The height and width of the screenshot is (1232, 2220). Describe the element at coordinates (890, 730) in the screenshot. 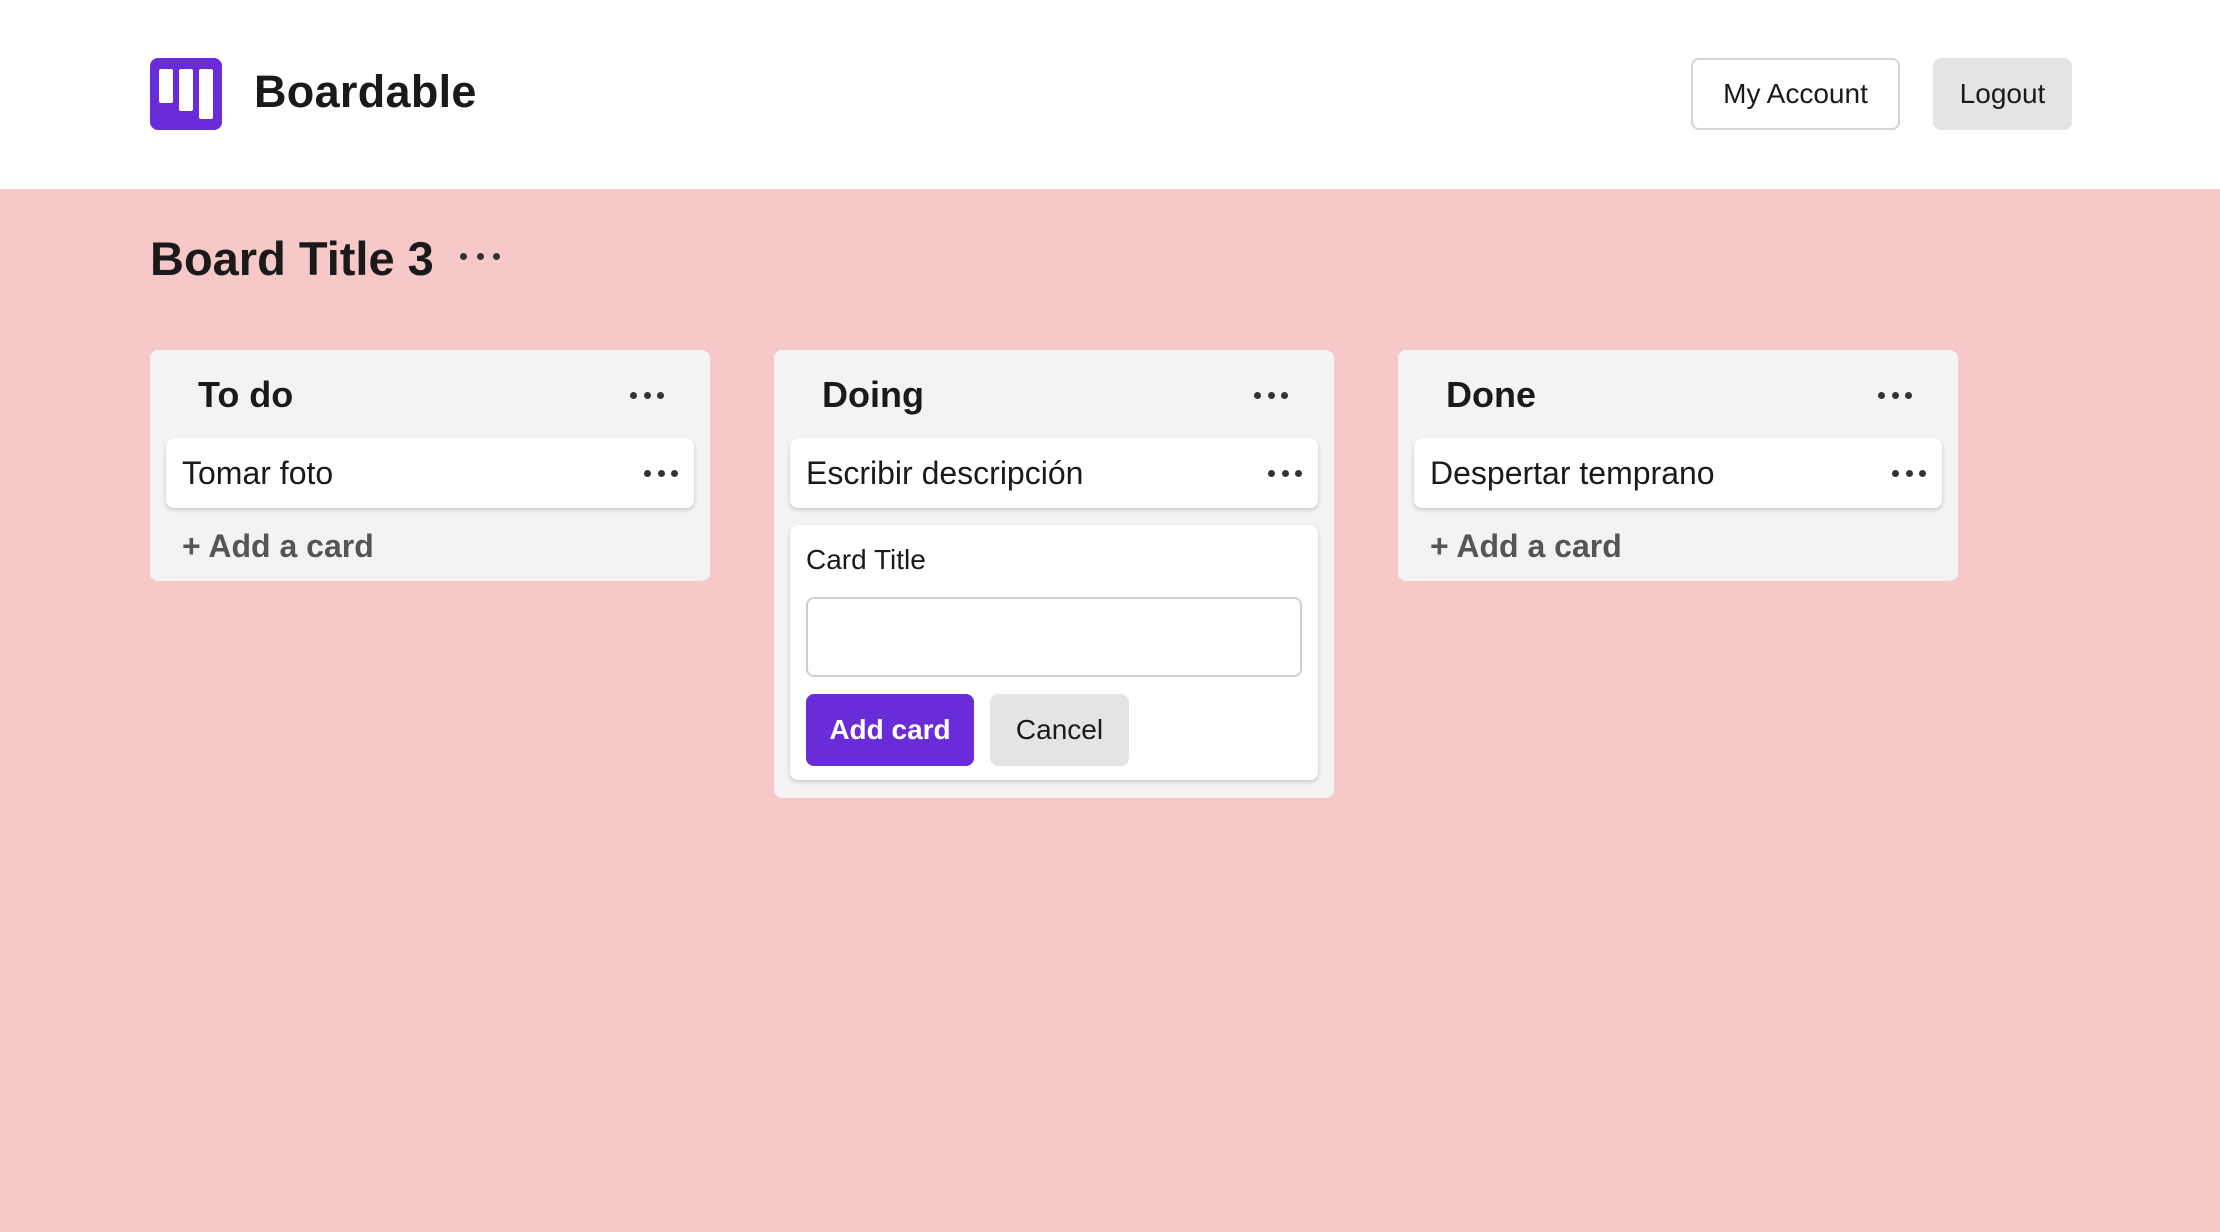

I see `add-card-button: Add card` at that location.